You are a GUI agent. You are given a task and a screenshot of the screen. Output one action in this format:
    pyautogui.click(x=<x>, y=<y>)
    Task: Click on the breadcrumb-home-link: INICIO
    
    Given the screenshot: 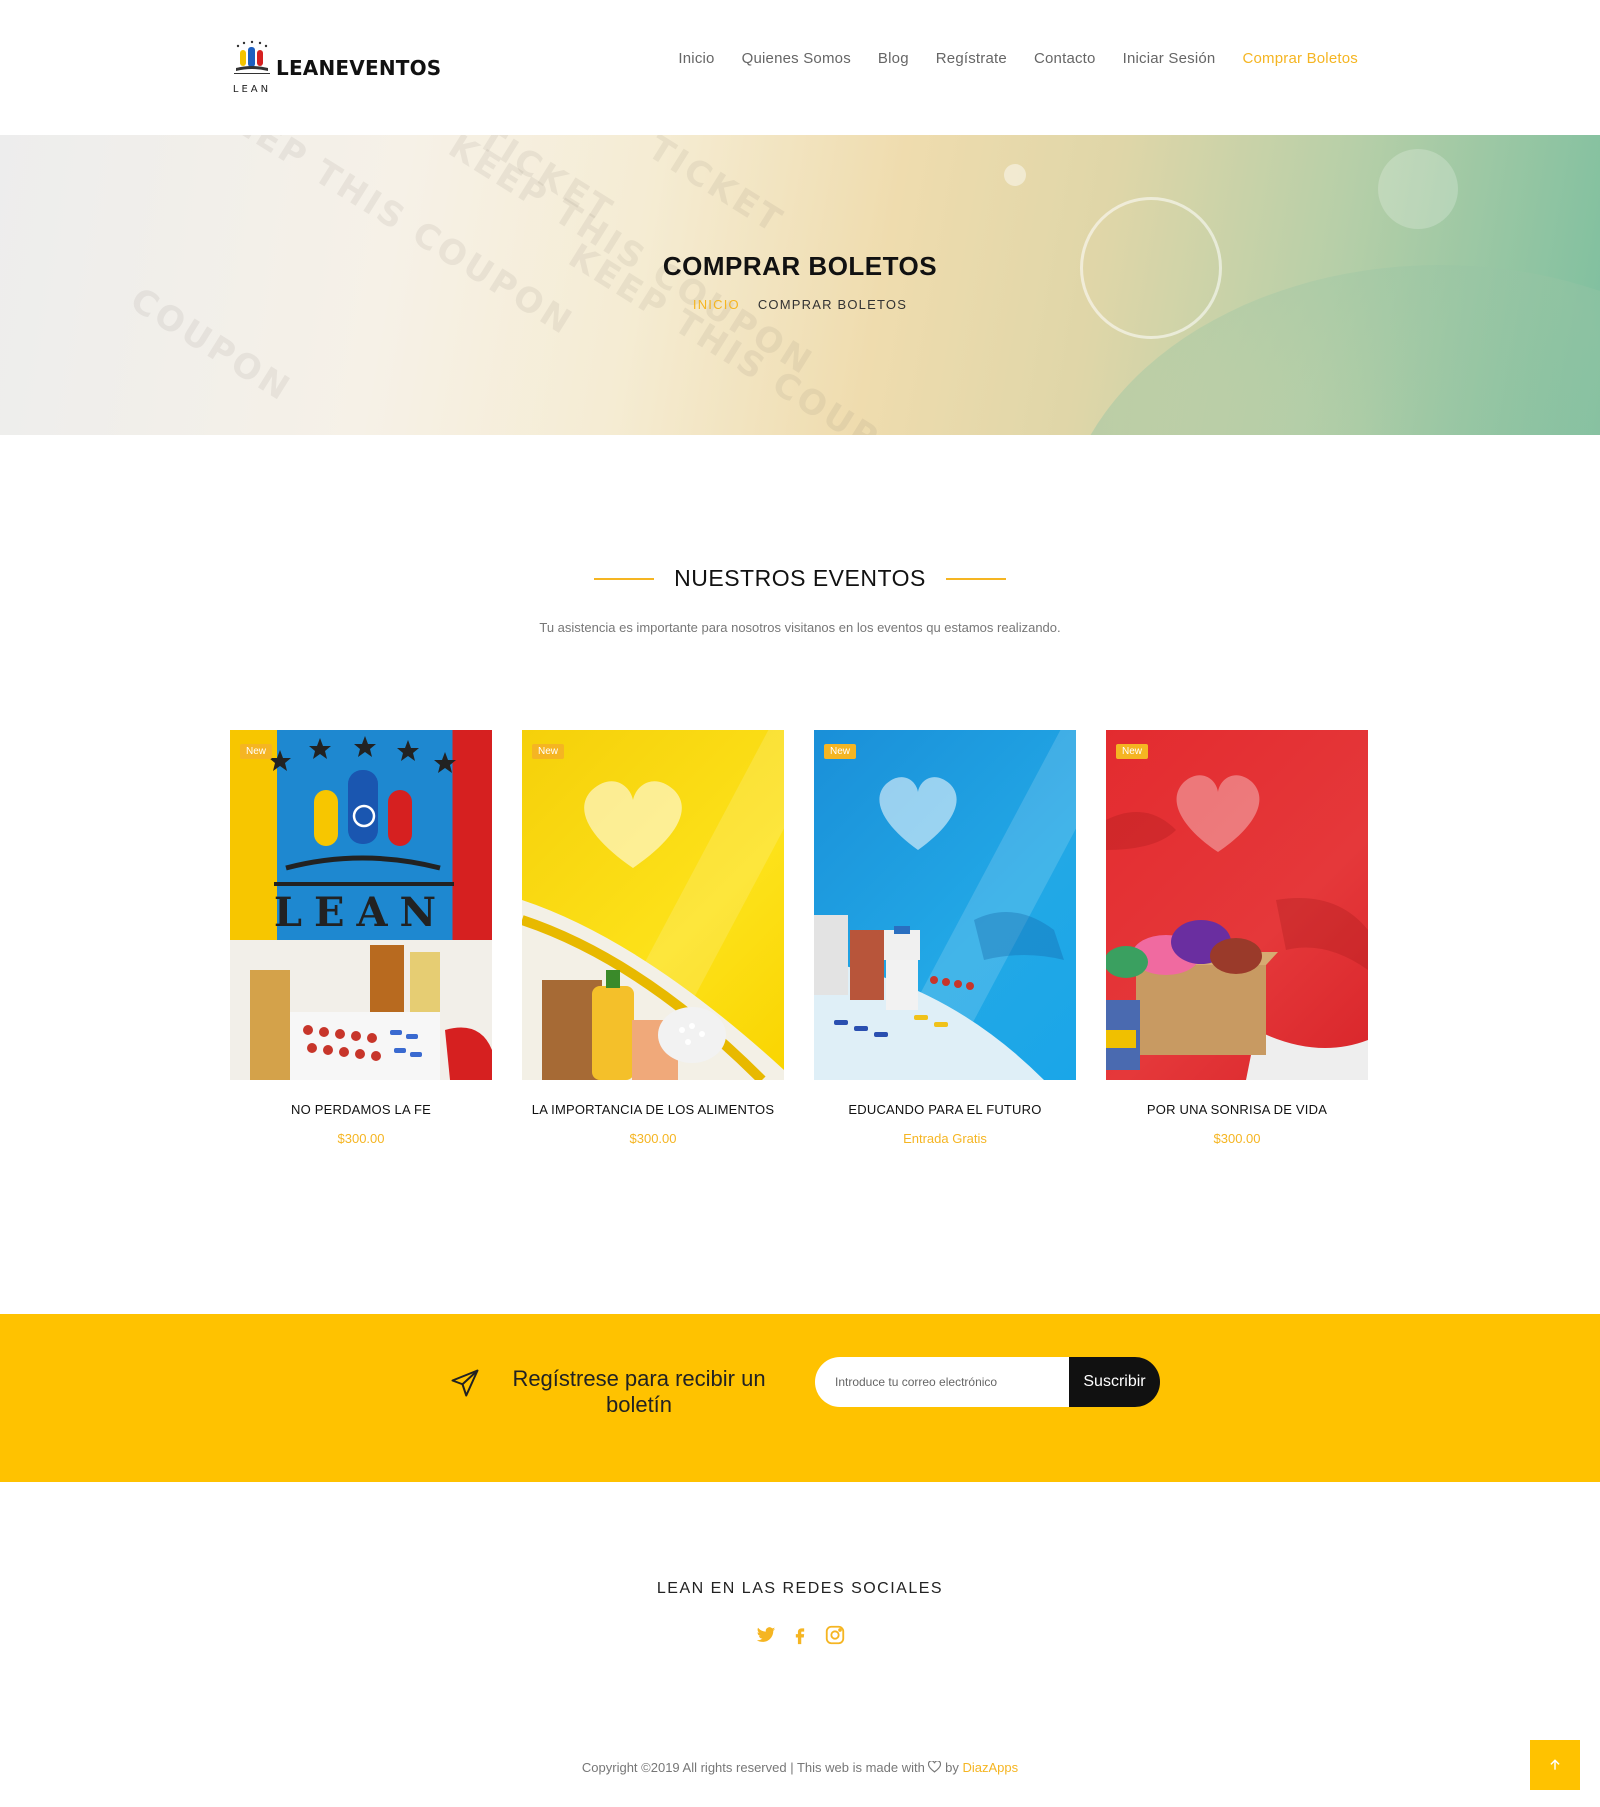 What is the action you would take?
    pyautogui.click(x=716, y=304)
    